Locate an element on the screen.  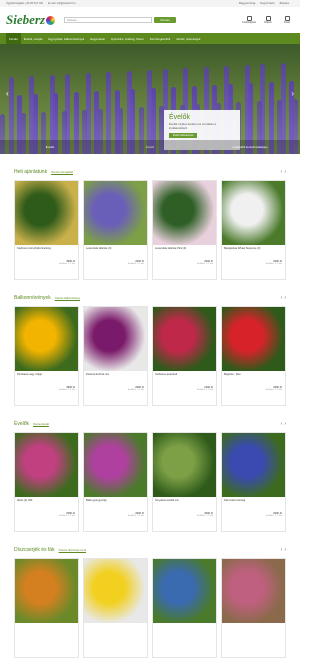
section-header: Heti ajánlatunk Összes heti ajánlat ‹ › is located at coordinates (150, 172).